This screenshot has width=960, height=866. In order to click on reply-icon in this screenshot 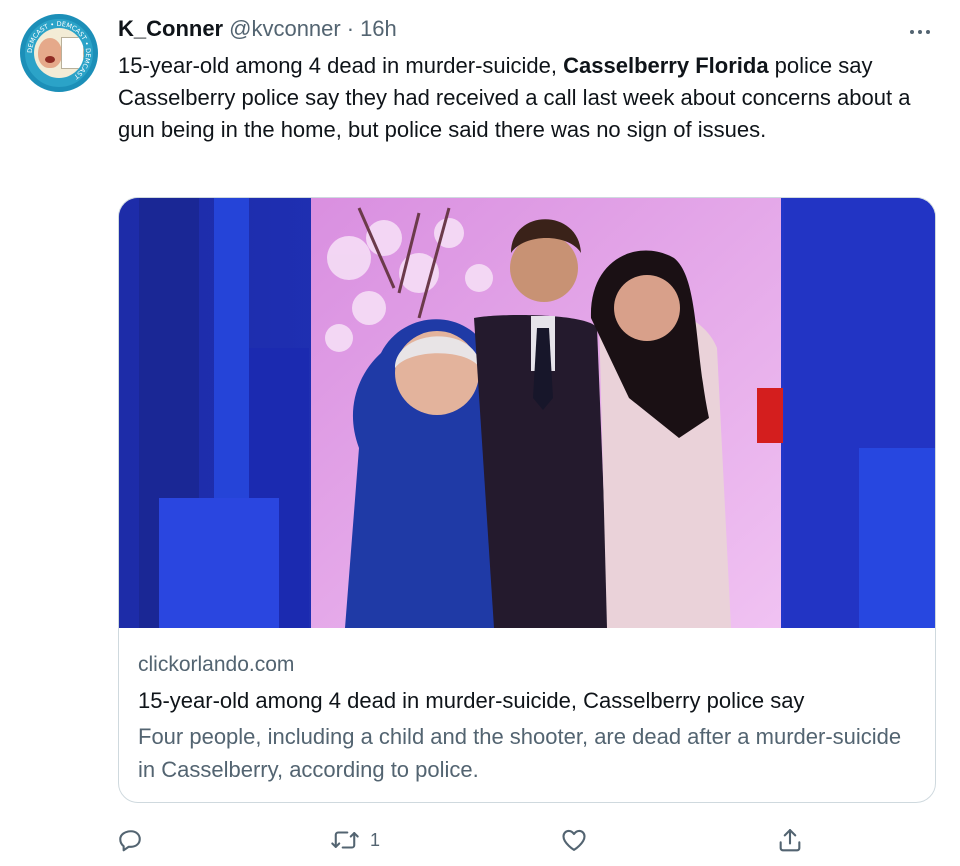, I will do `click(130, 841)`.